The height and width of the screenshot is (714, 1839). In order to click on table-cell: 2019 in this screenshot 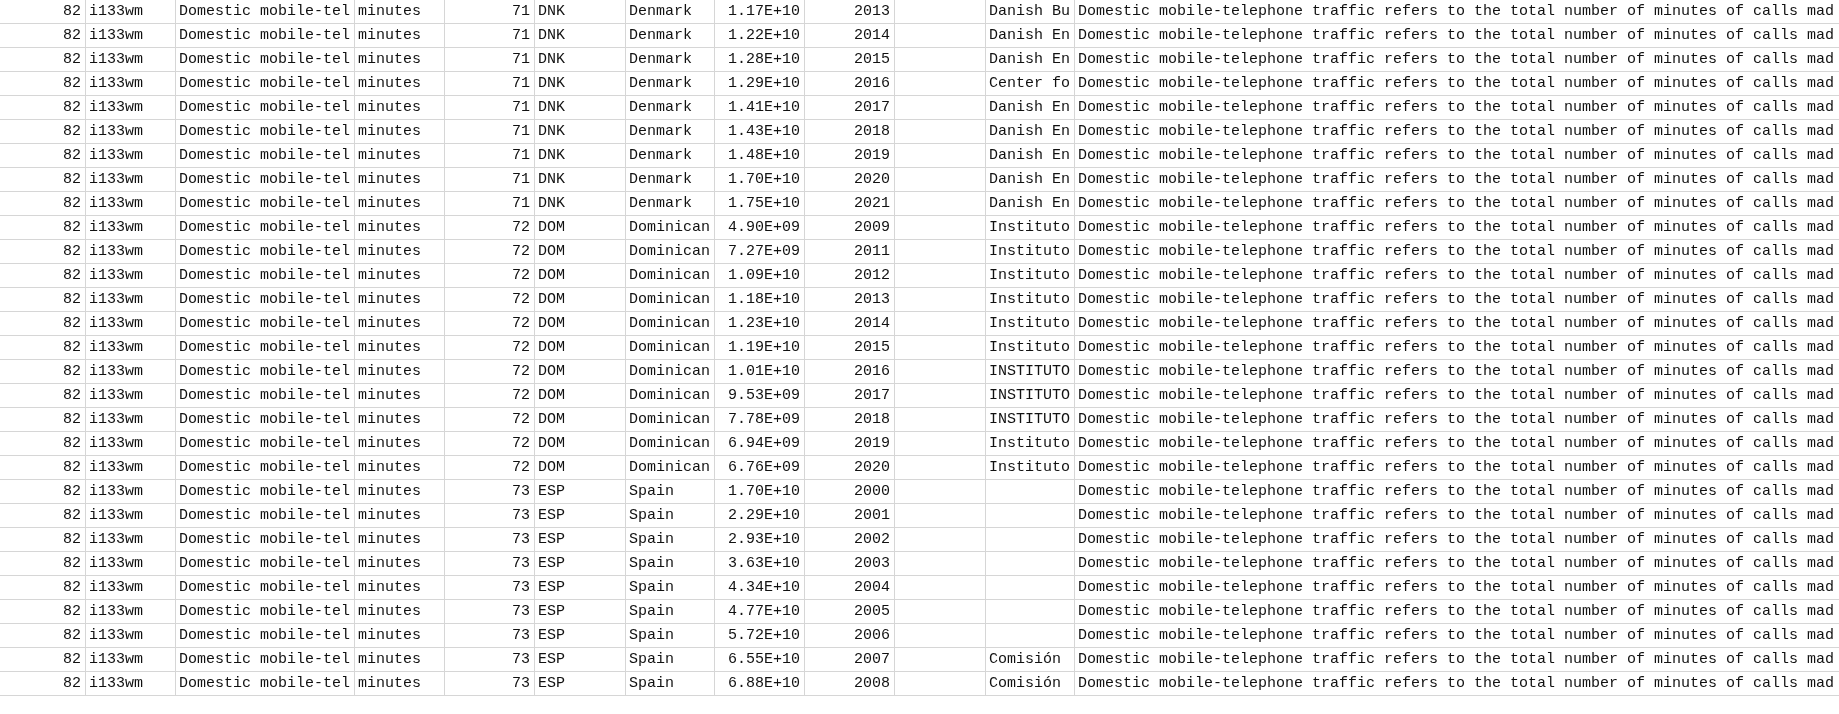, I will do `click(872, 443)`.